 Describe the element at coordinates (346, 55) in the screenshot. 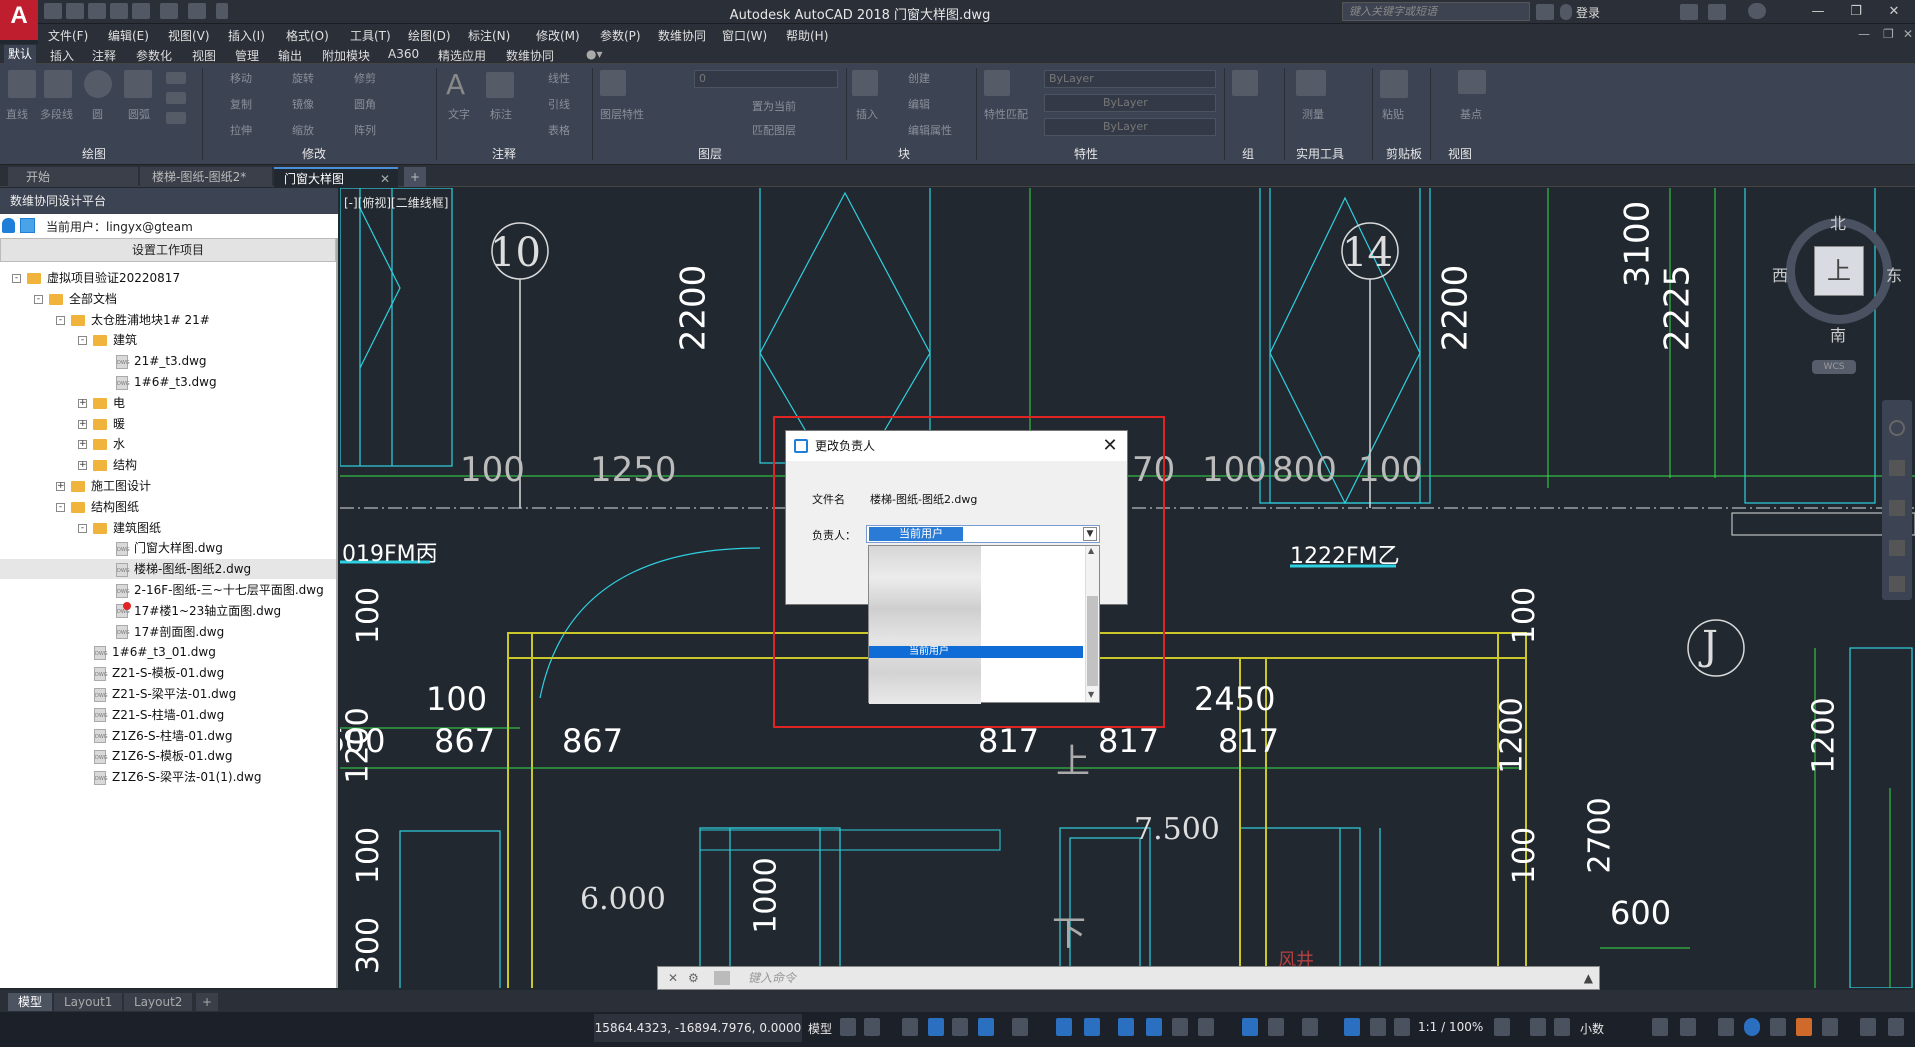

I see `tab-addins: 附加模块` at that location.